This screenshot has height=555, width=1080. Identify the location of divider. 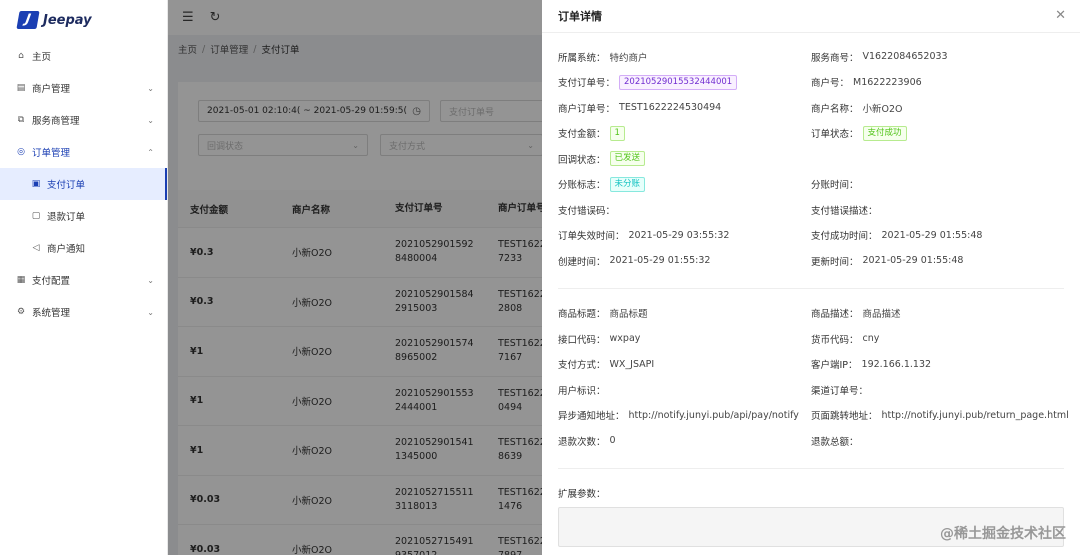
(811, 468).